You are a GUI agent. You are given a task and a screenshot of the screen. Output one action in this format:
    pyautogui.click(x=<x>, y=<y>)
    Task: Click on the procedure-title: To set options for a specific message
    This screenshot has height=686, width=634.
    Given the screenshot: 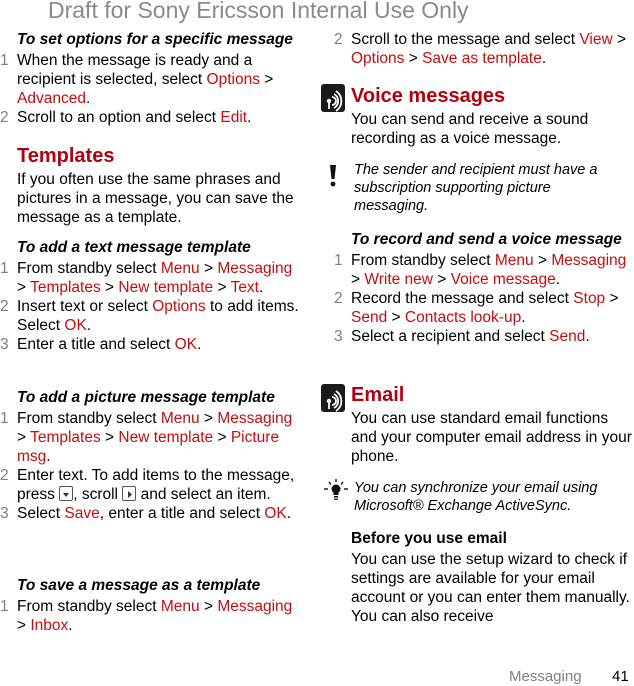 What is the action you would take?
    pyautogui.click(x=155, y=39)
    